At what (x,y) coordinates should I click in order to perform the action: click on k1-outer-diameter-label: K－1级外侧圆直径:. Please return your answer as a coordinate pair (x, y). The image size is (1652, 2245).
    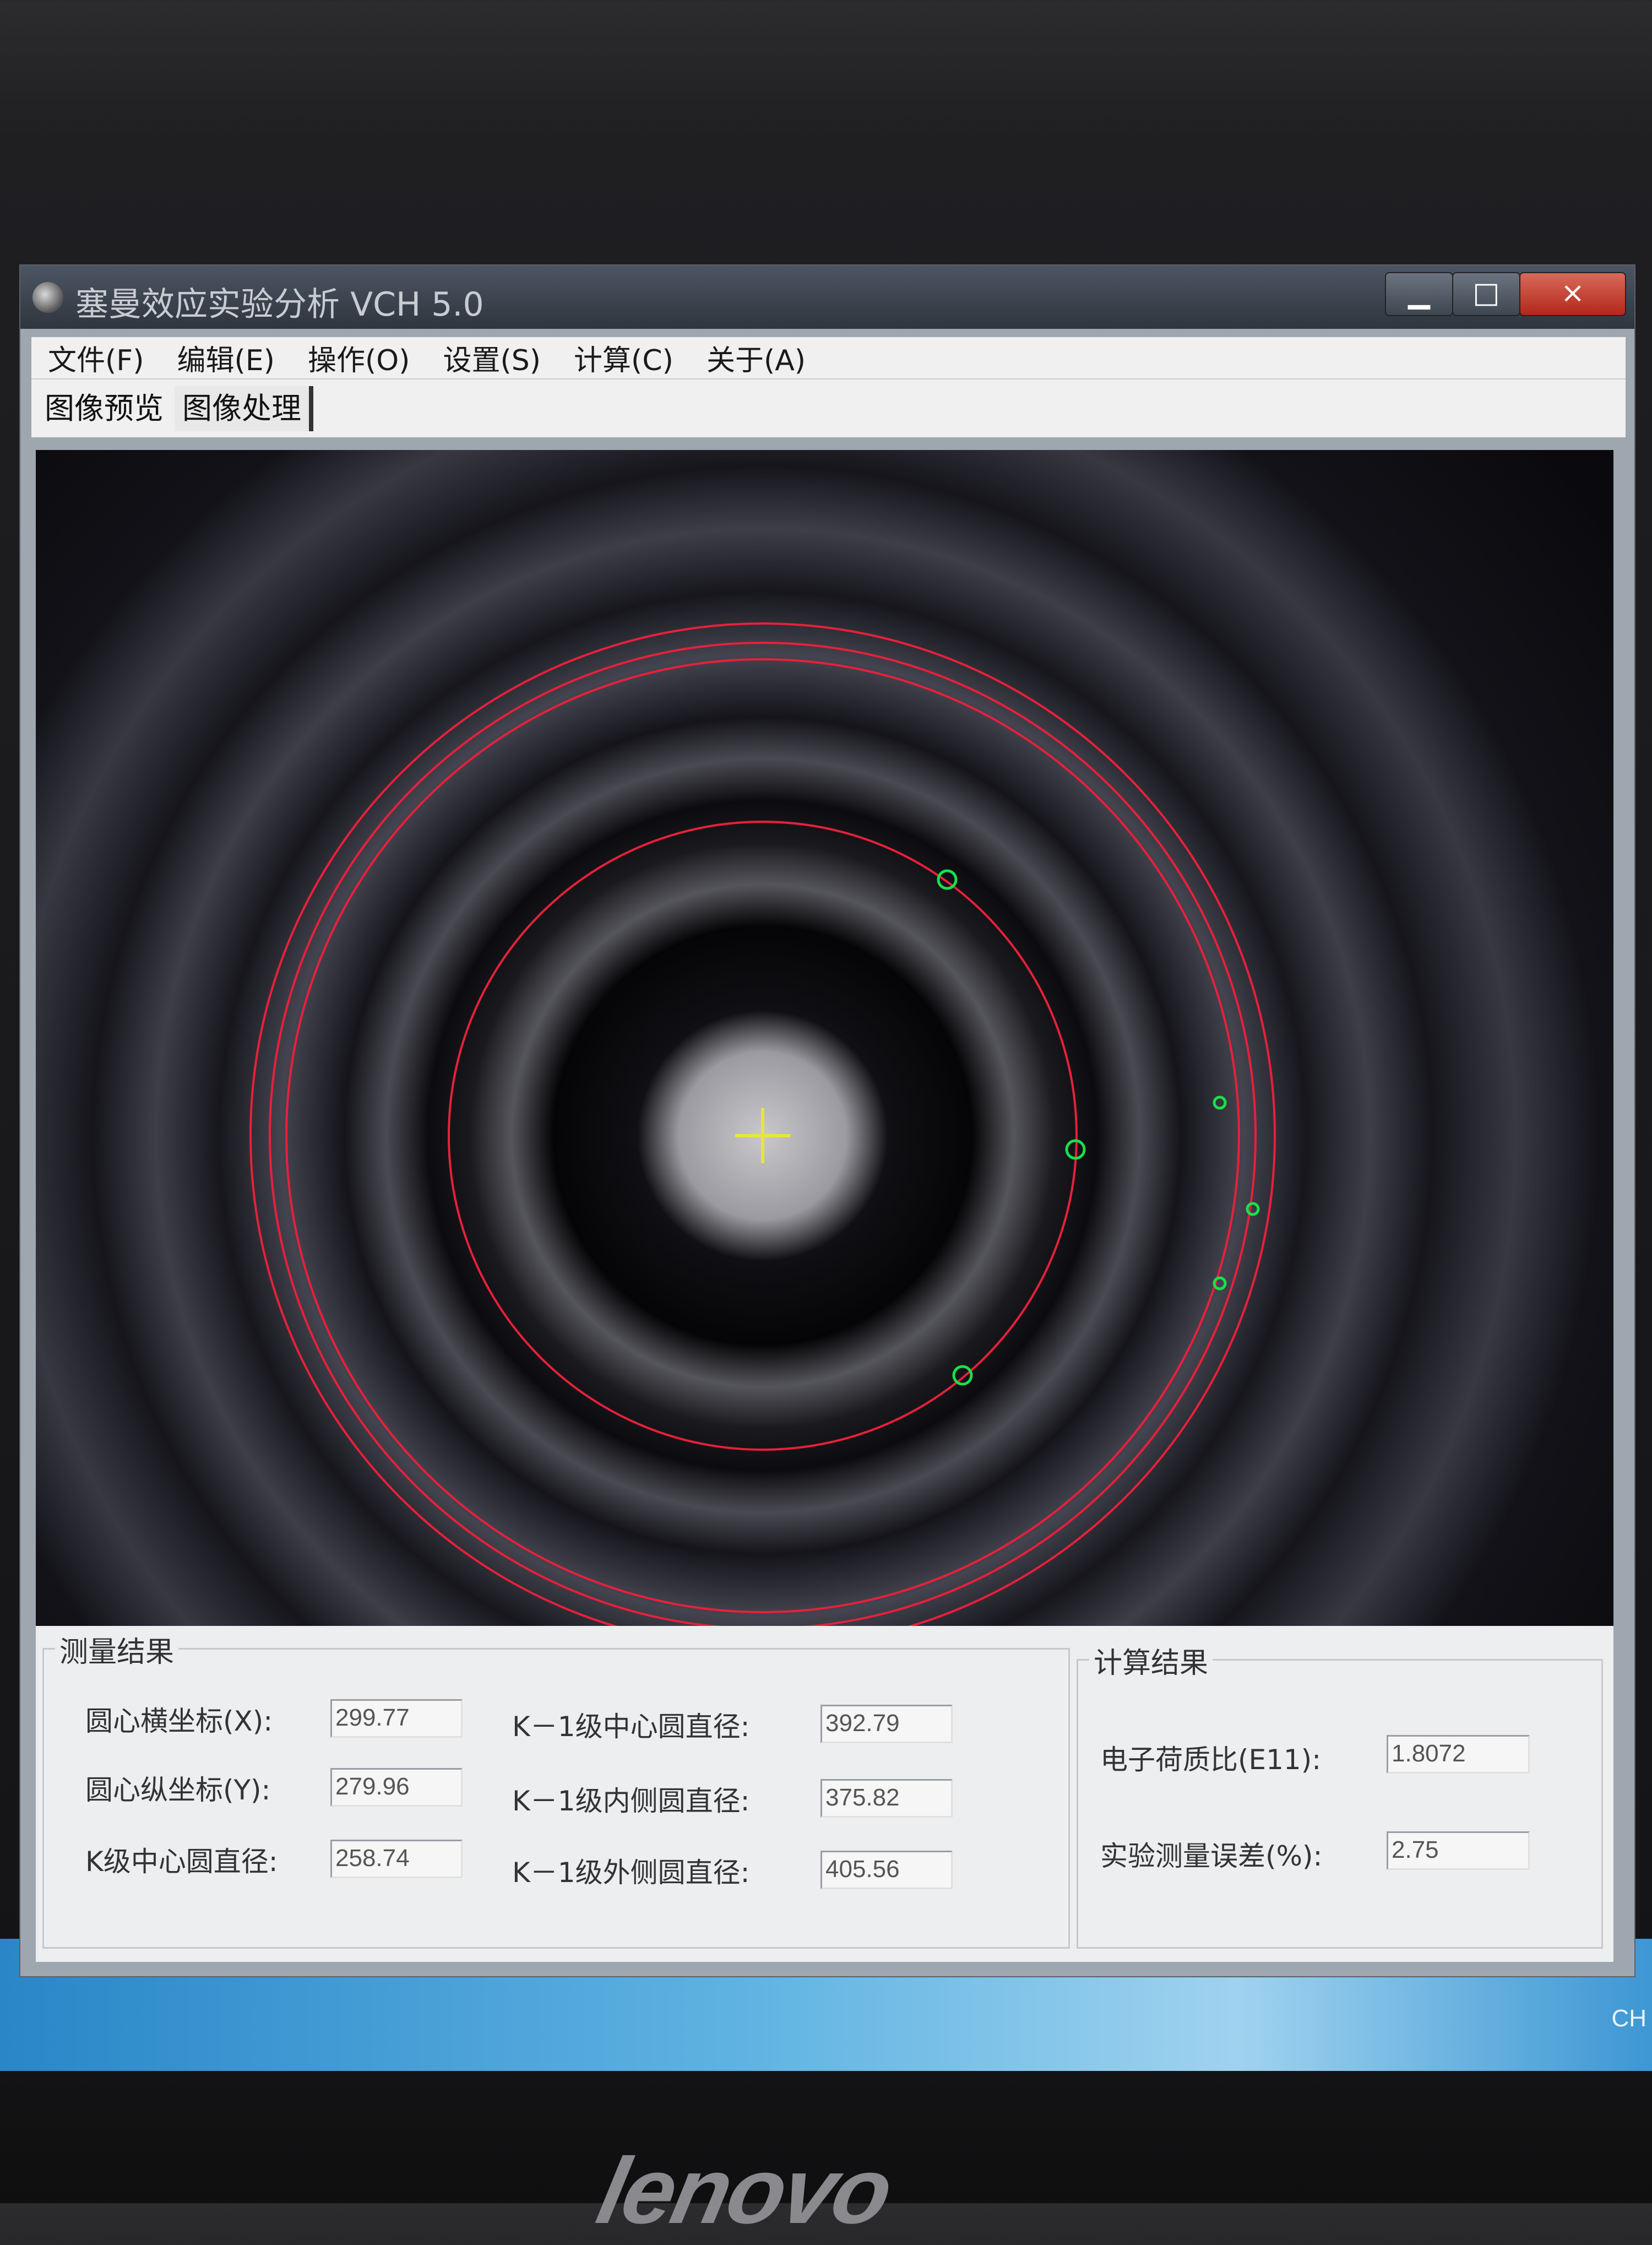
    Looking at the image, I should click on (631, 1873).